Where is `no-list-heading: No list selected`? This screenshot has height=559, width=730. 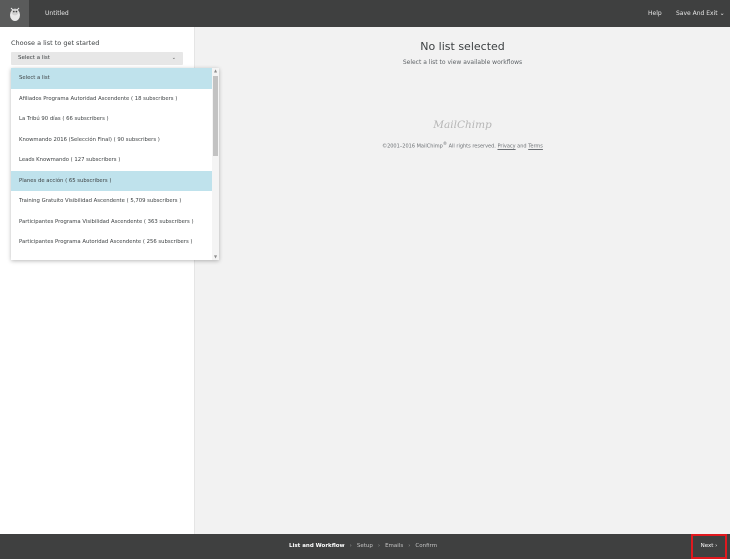
no-list-heading: No list selected is located at coordinates (462, 46).